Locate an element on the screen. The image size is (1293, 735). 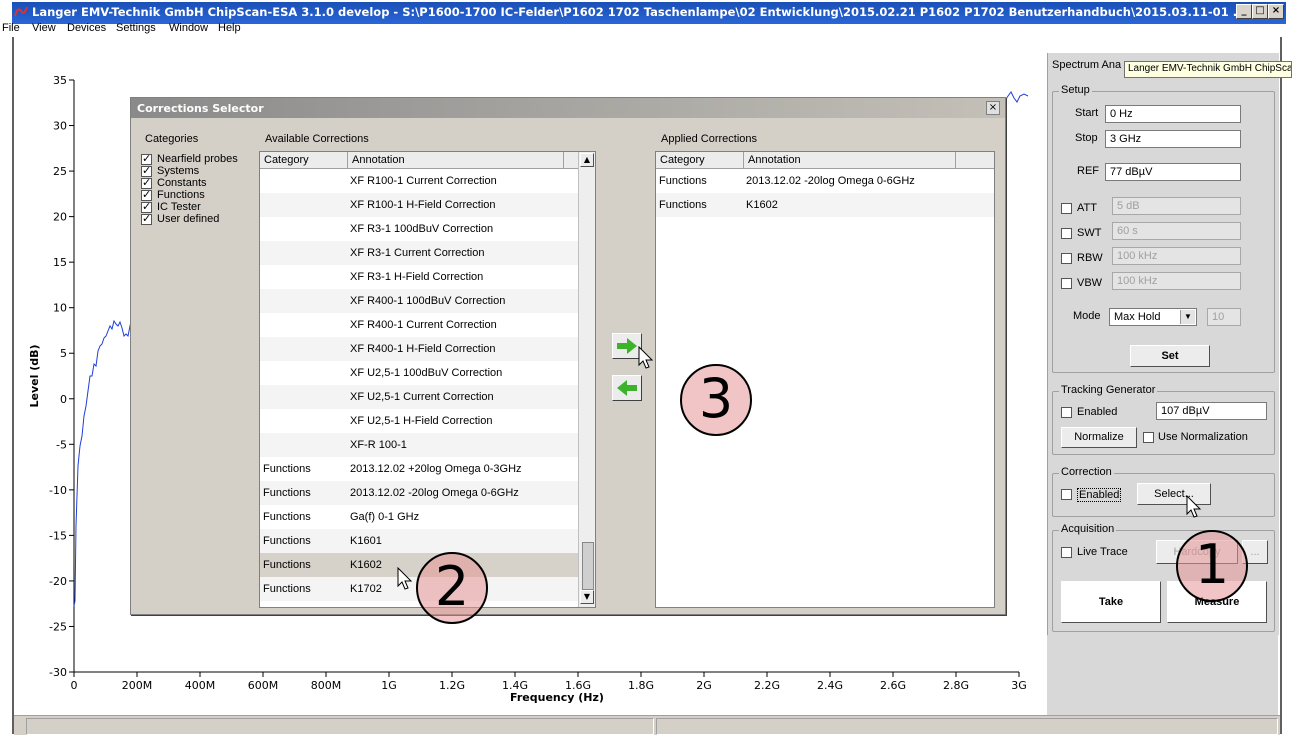
list-row: XF U2,5-1 H-Field Correction is located at coordinates (420, 421).